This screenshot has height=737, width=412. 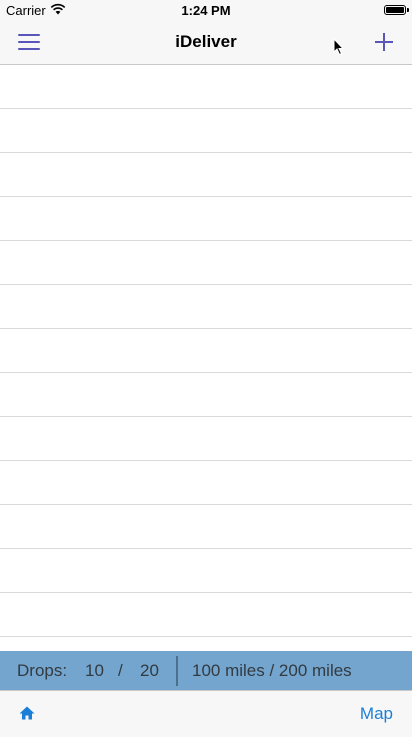 What do you see at coordinates (408, 10) in the screenshot?
I see `battery-tip` at bounding box center [408, 10].